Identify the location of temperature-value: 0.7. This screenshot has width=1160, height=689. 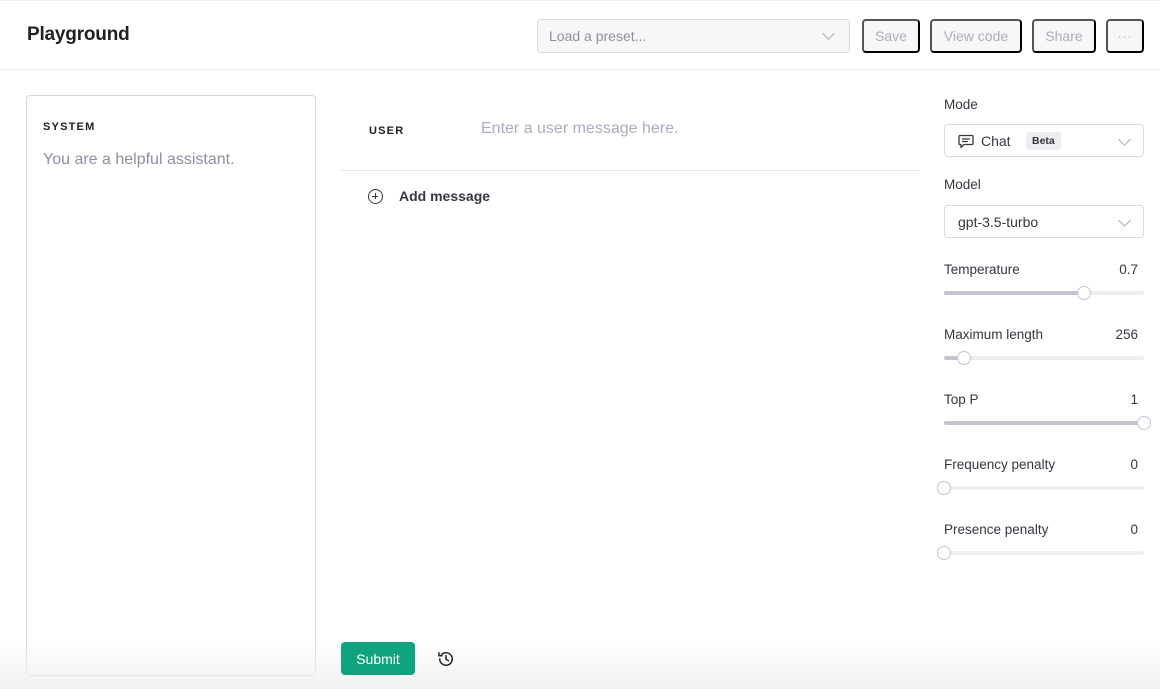
(1128, 269).